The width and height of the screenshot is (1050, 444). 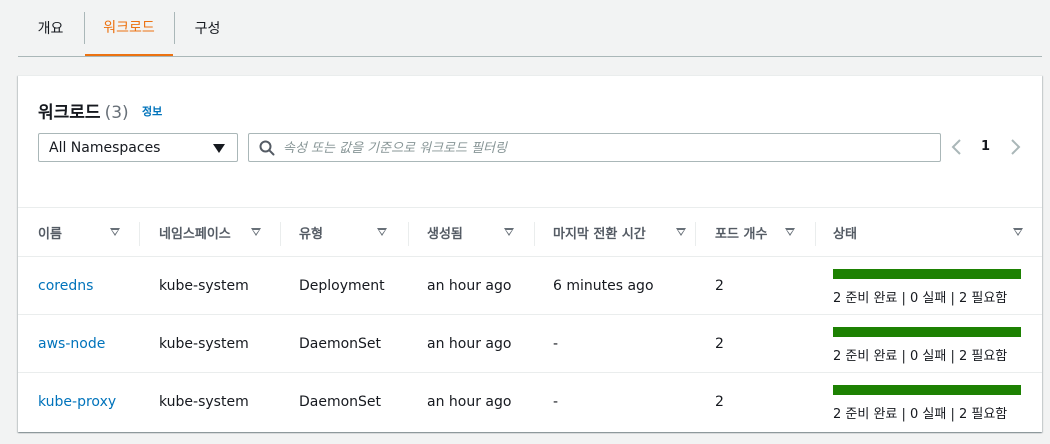 I want to click on workload-name-link: coredns, so click(x=65, y=286).